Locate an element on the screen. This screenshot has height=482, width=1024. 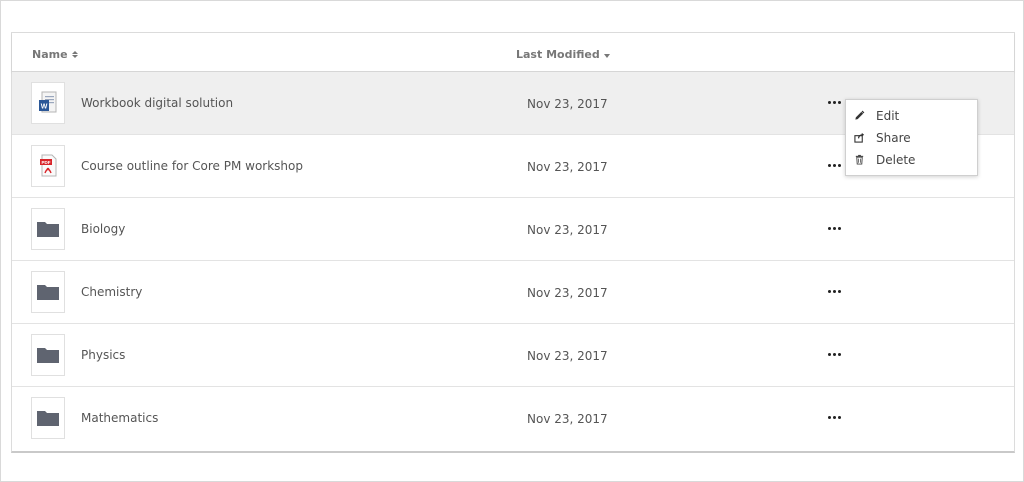
sort-descending-icon is located at coordinates (606, 55).